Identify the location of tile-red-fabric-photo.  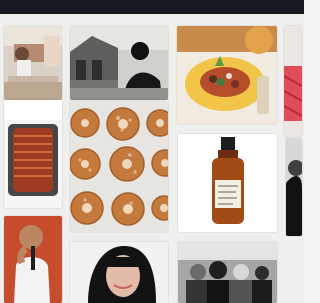
(293, 81).